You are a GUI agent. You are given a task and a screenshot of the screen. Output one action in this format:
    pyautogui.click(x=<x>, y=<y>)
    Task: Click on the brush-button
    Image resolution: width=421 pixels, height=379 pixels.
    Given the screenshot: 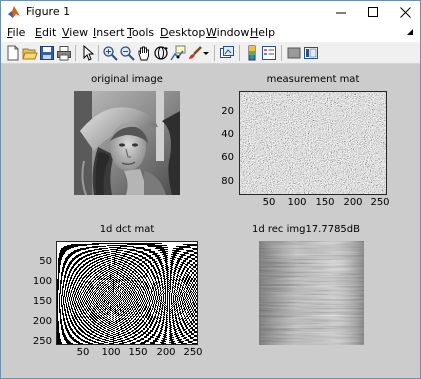 What is the action you would take?
    pyautogui.click(x=195, y=53)
    